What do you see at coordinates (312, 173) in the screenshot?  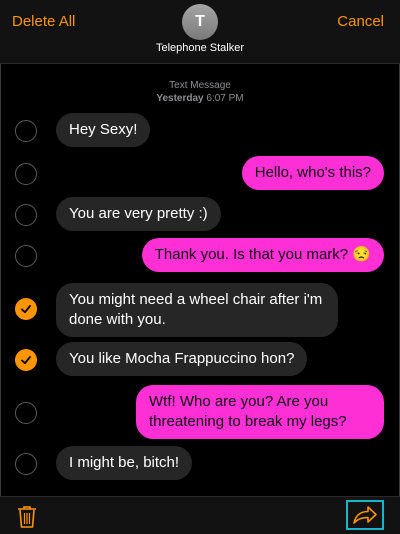 I see `outgoing-bubble: Hello, who's this?` at bounding box center [312, 173].